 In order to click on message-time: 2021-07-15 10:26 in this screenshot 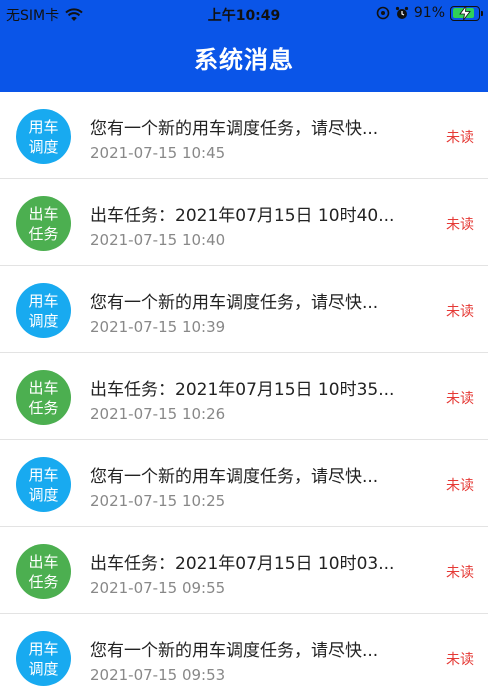, I will do `click(158, 414)`.